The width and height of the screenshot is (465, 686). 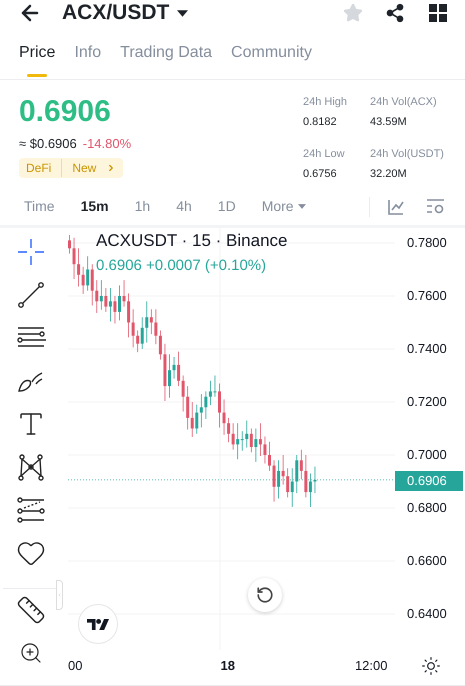 I want to click on settings-icon, so click(x=431, y=666).